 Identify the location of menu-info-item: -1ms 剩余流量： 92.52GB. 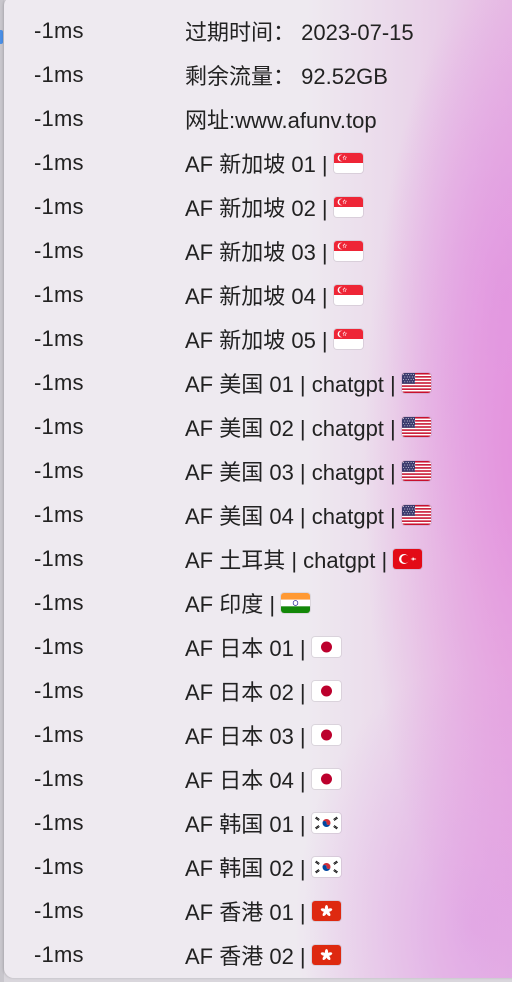
(258, 75).